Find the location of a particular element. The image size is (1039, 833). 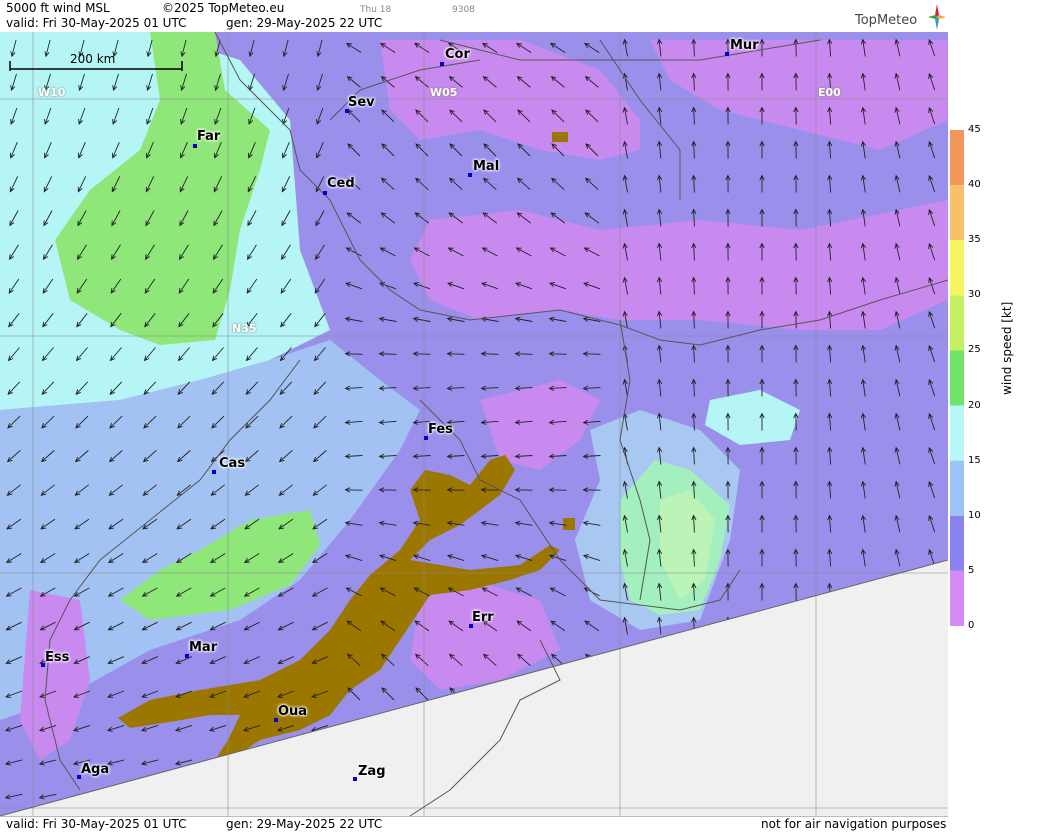

footer-disclaimer: not for air navigation purposes is located at coordinates (854, 824).